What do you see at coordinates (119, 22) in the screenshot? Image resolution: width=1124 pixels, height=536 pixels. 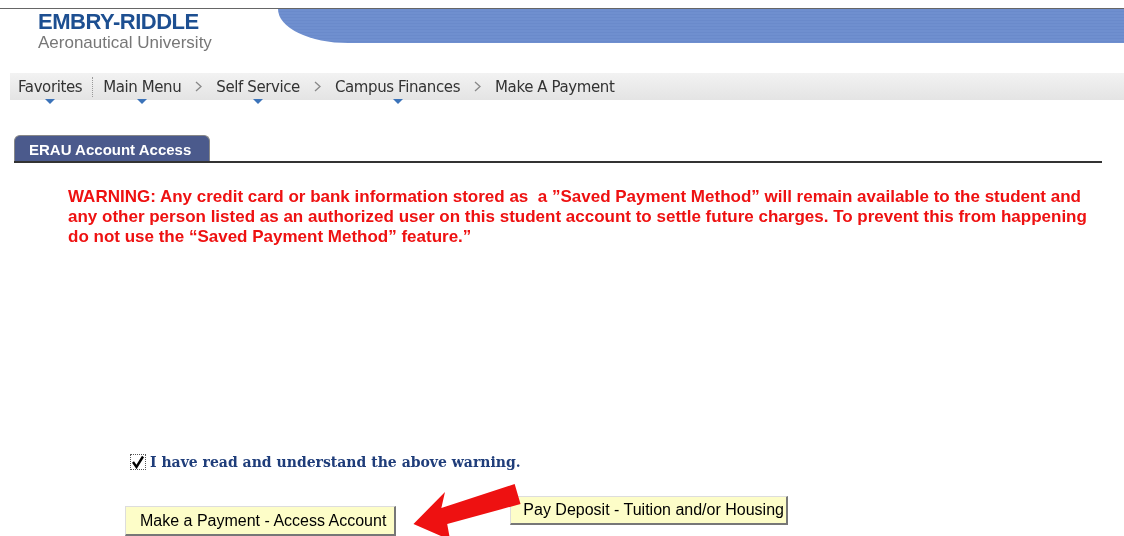 I see `logo-title: EMBRY-RIDDLE` at bounding box center [119, 22].